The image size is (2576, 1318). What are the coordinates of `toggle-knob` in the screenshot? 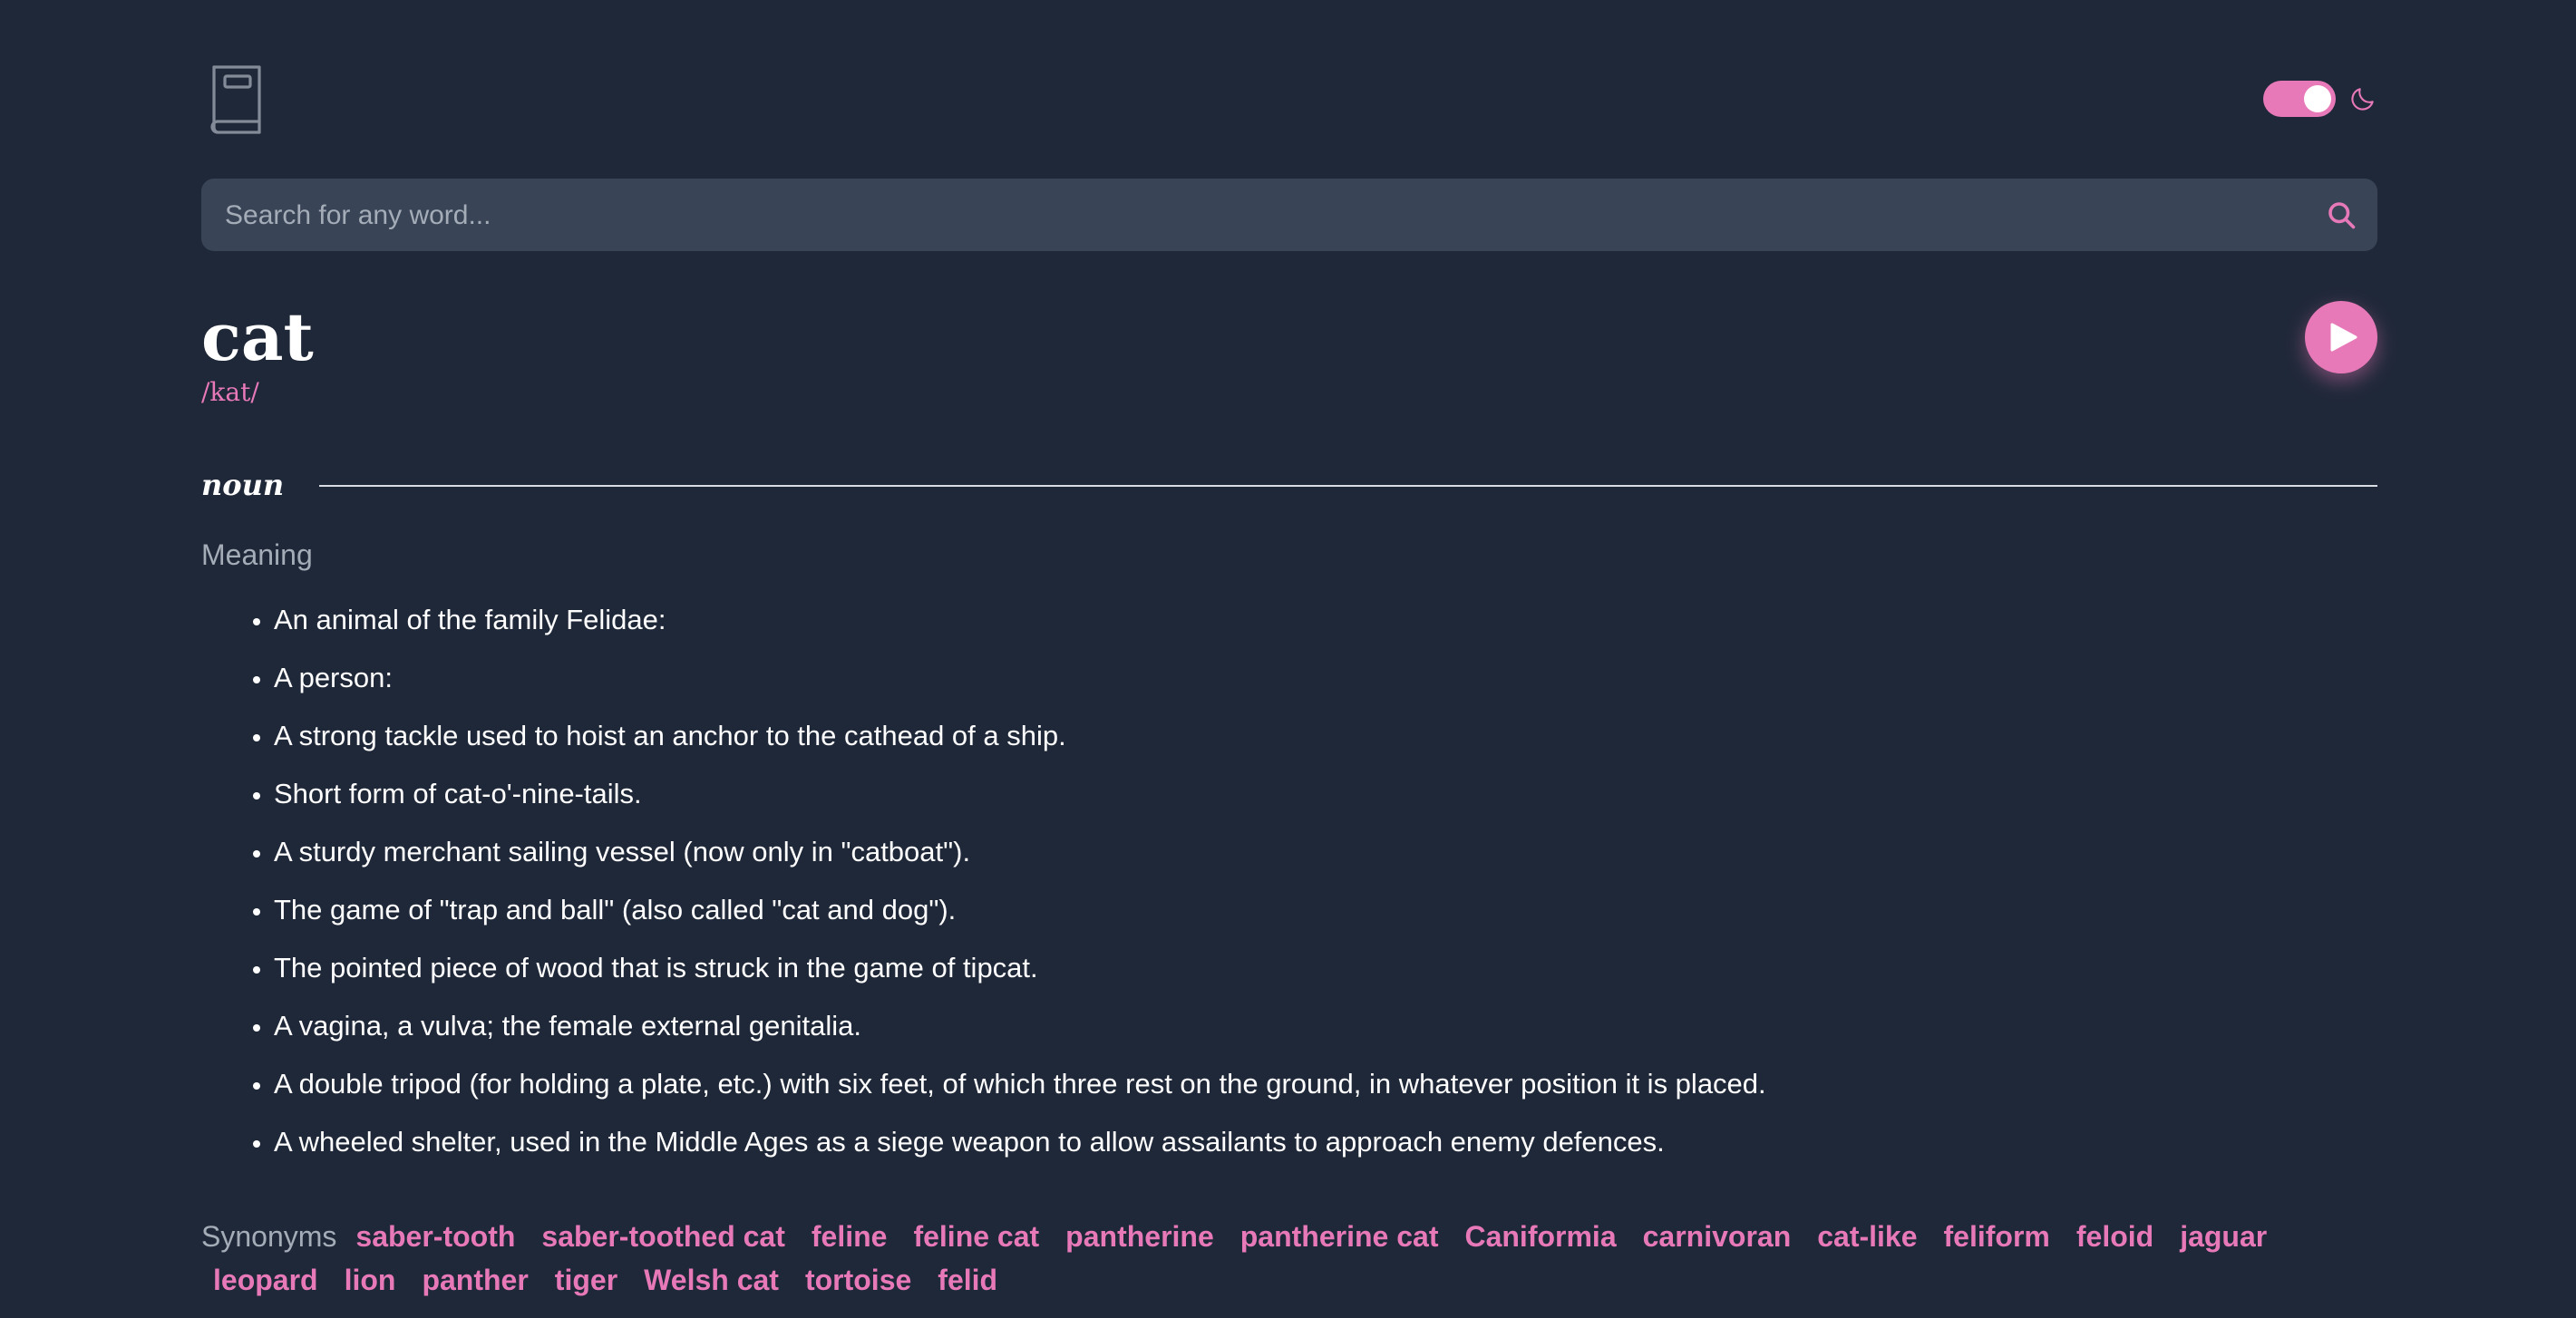 It's located at (2317, 98).